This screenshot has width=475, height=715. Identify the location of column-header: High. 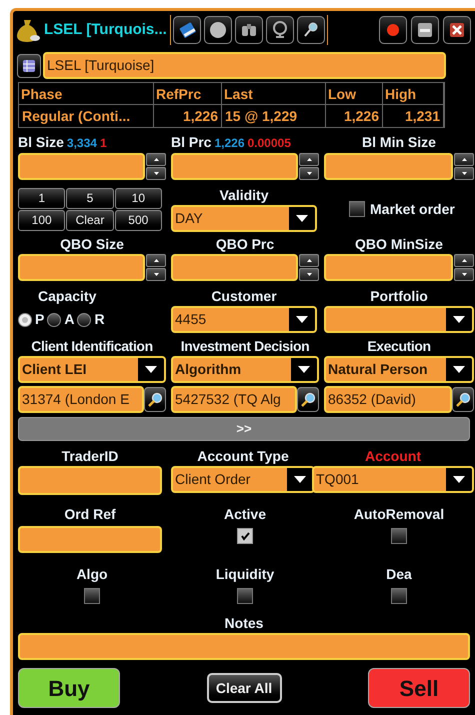
(413, 94).